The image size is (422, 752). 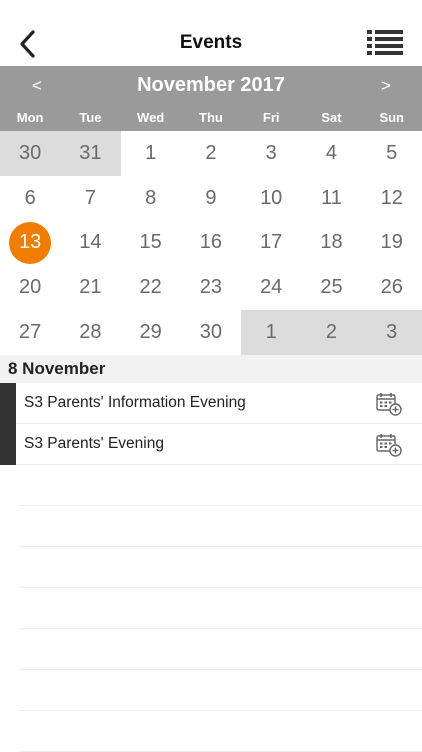 What do you see at coordinates (151, 243) in the screenshot?
I see `calendar-day: 15` at bounding box center [151, 243].